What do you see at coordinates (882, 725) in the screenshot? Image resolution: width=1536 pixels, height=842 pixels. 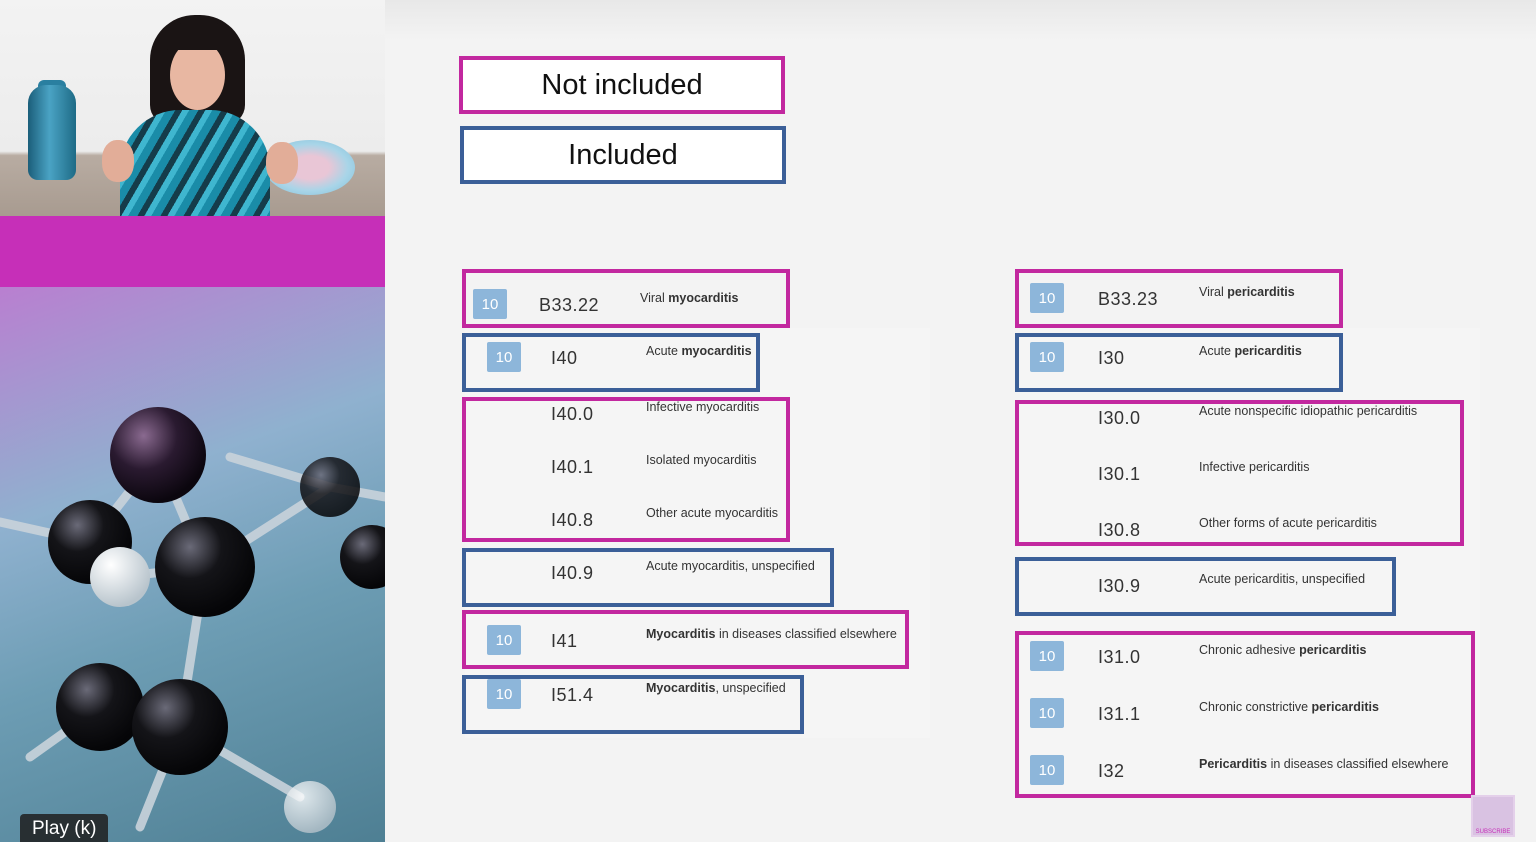 I see `code-row: 10 I31.1 Chronic constrictive pericarditis` at bounding box center [882, 725].